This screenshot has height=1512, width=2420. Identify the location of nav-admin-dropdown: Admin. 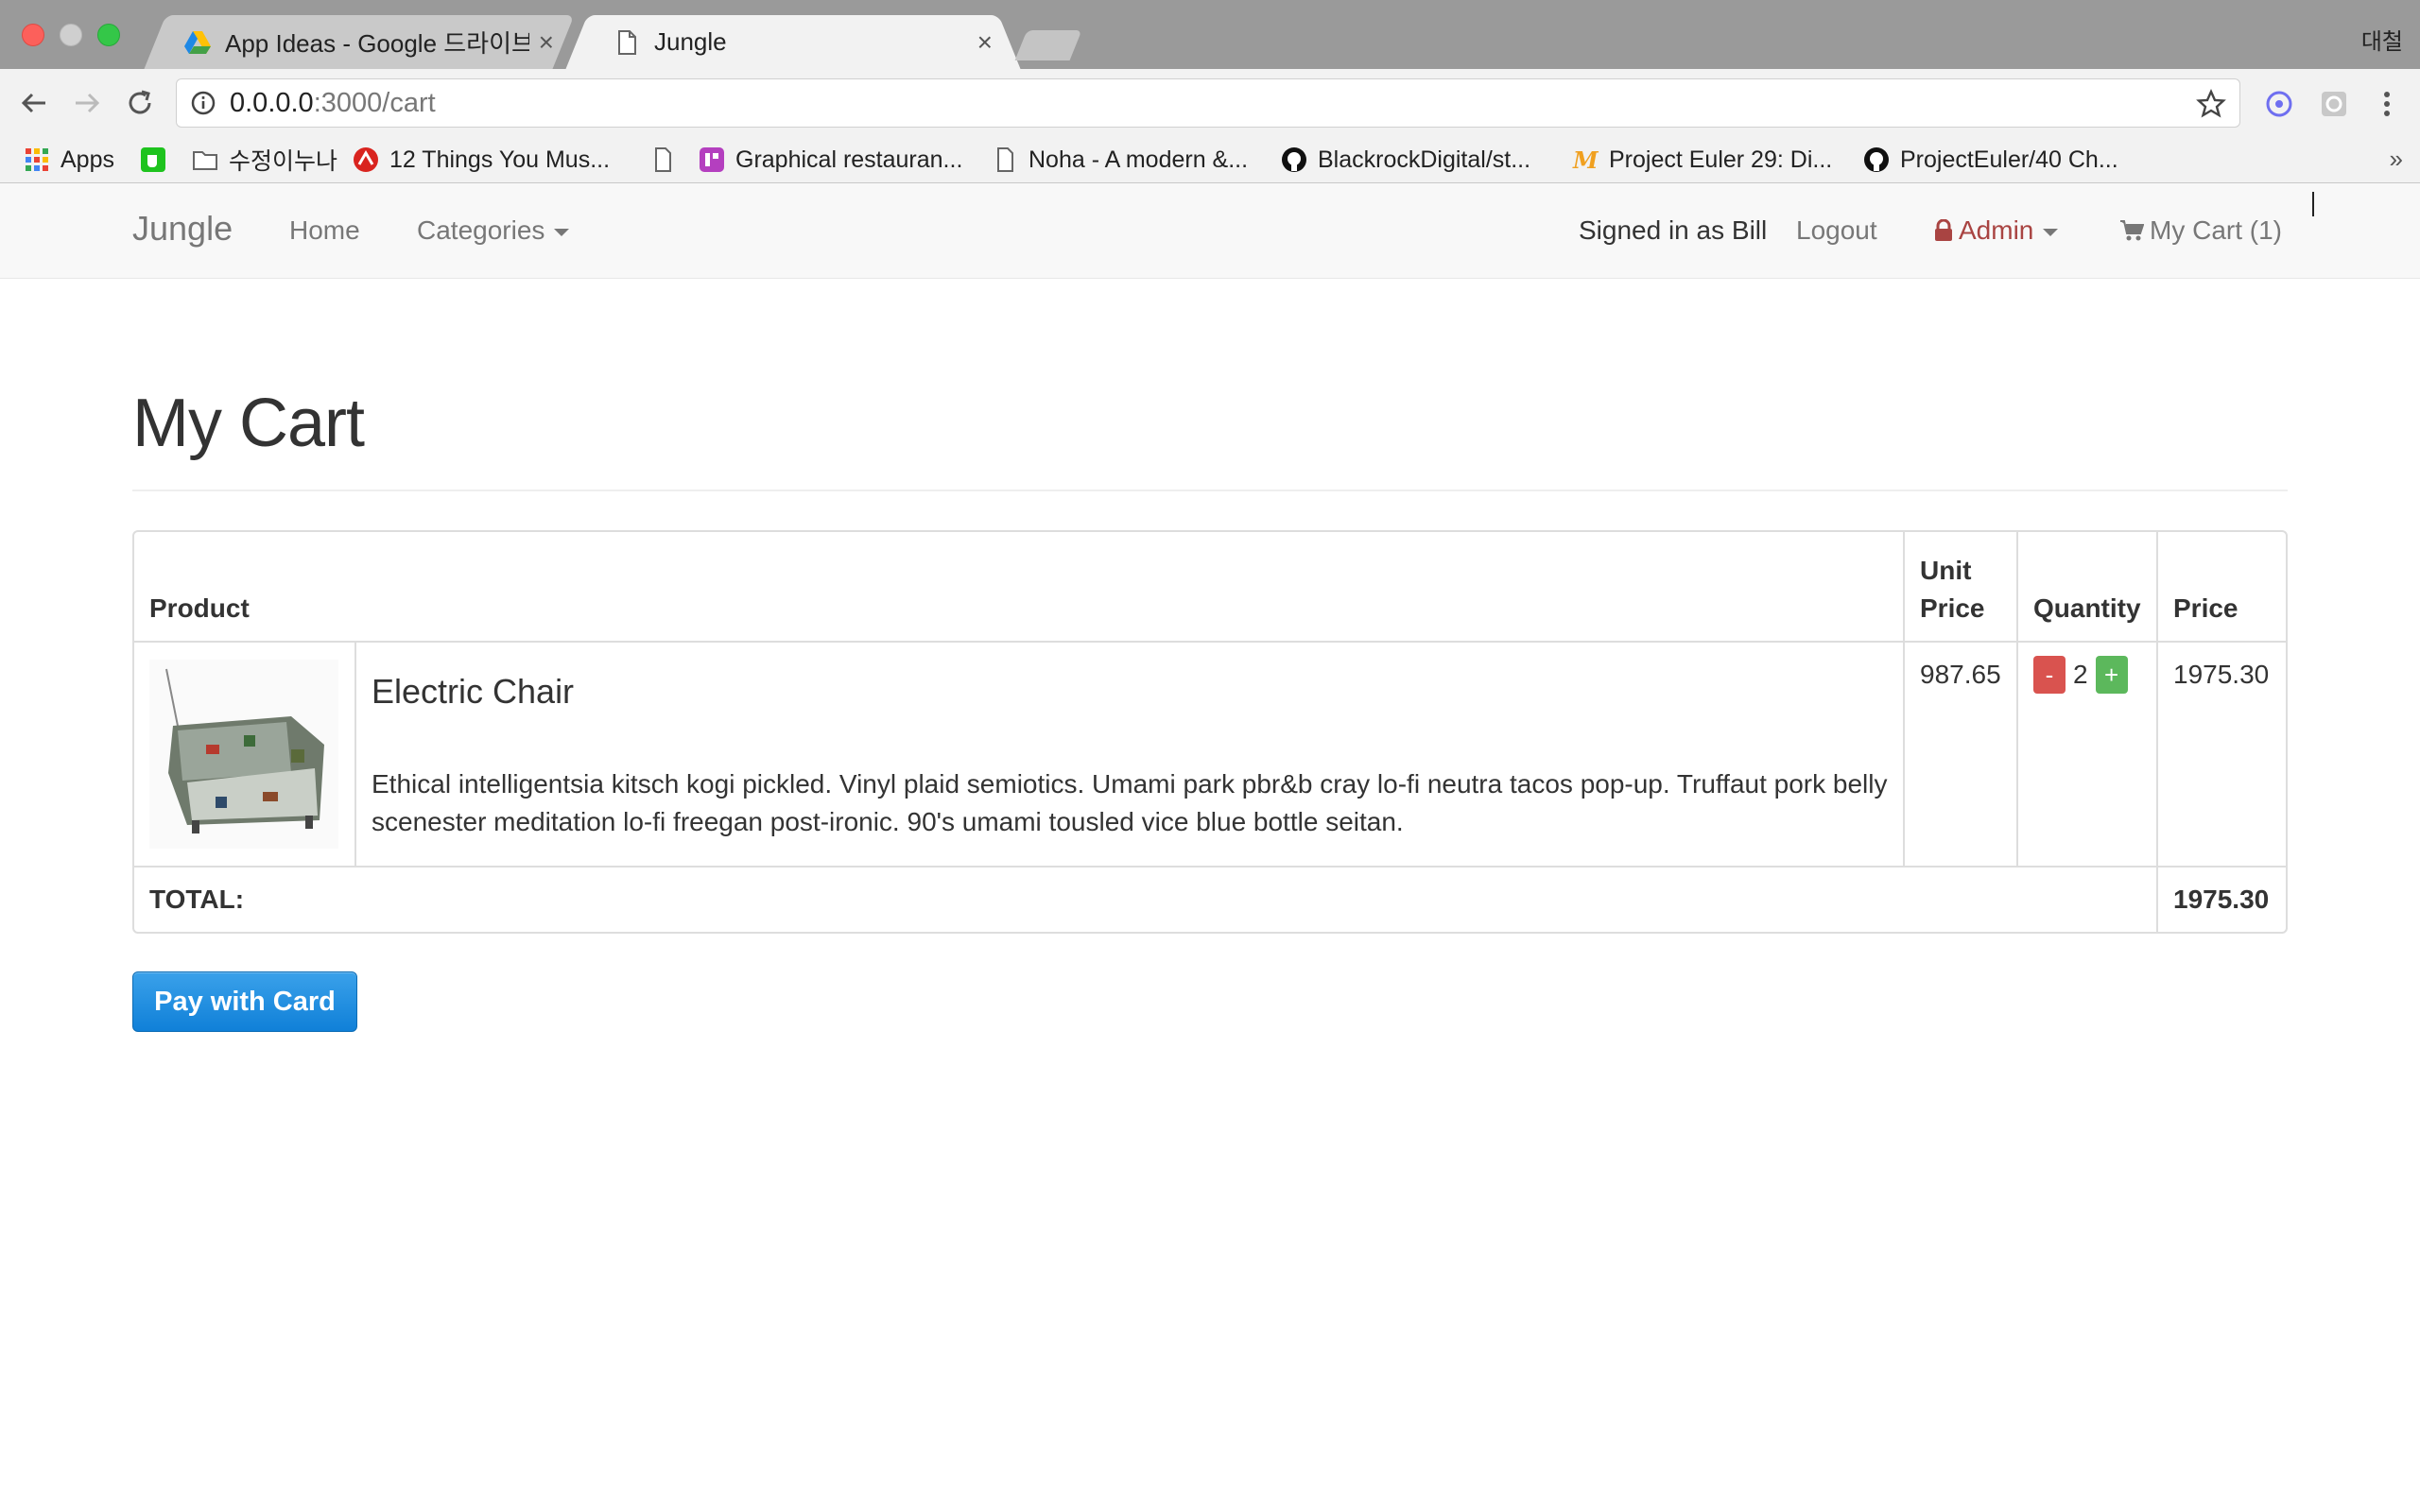
(1996, 230).